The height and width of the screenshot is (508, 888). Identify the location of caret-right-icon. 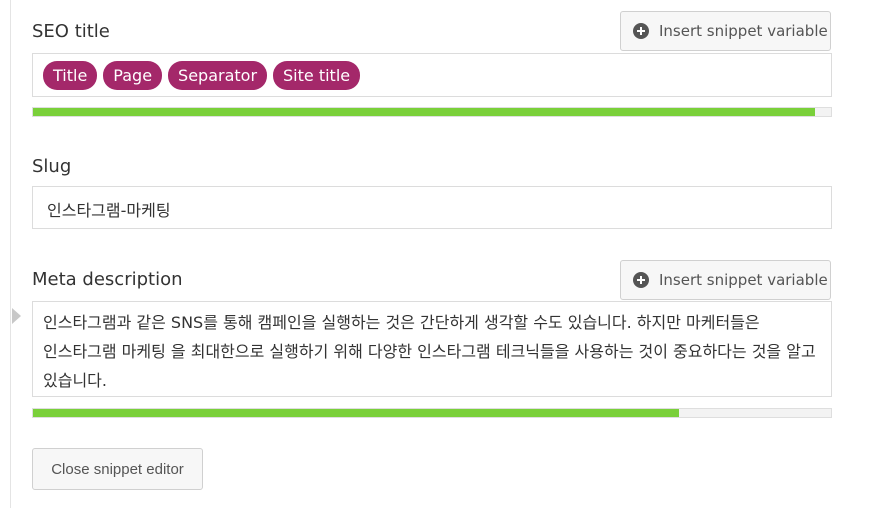
(16, 316).